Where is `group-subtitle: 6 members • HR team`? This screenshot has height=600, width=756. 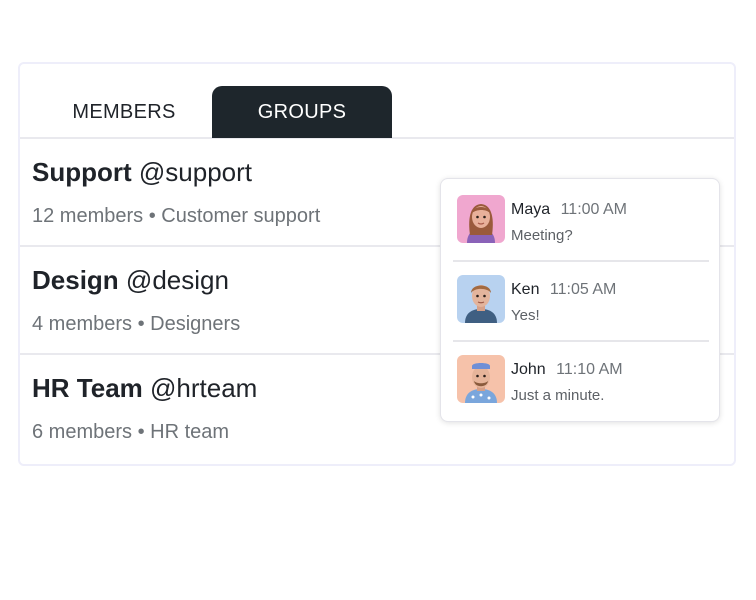
group-subtitle: 6 members • HR team is located at coordinates (130, 432).